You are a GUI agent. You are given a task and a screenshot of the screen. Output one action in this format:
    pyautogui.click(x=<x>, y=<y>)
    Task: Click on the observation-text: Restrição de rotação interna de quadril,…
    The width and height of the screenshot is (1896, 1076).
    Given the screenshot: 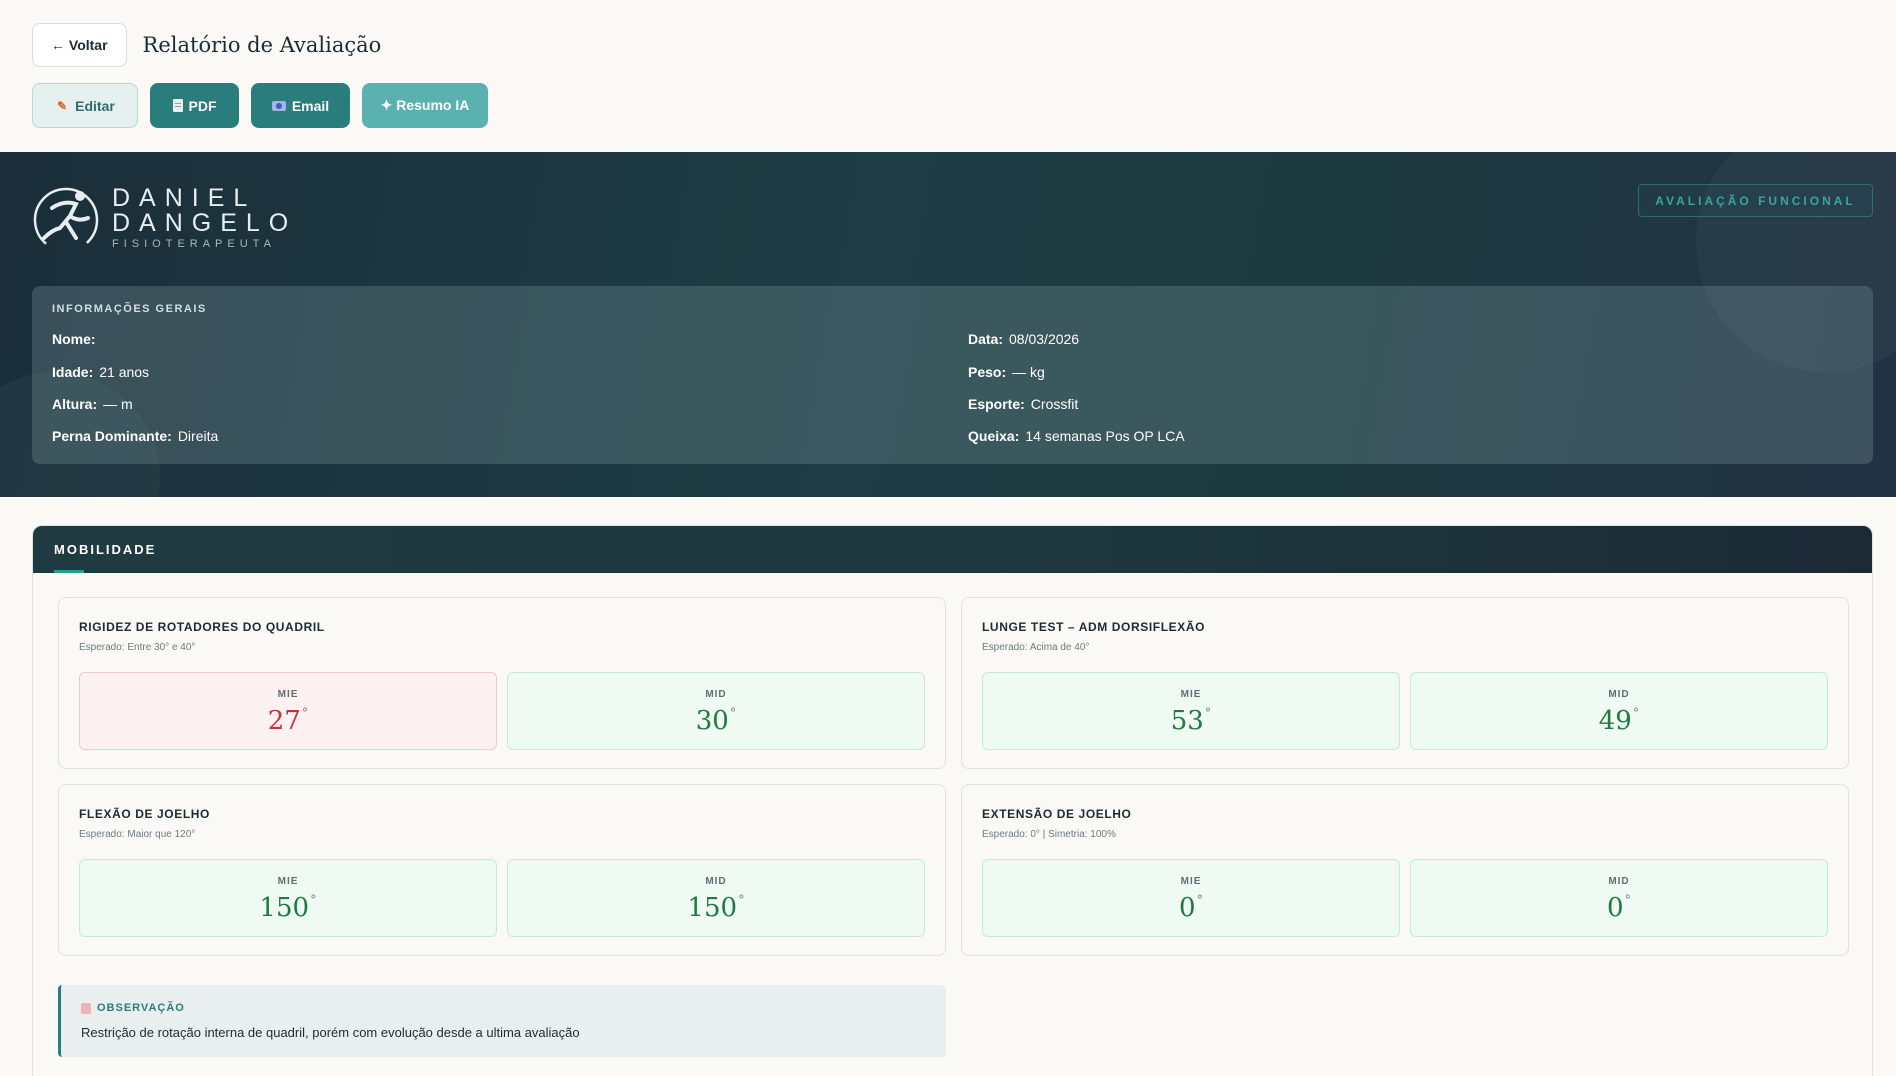 What is the action you would take?
    pyautogui.click(x=330, y=1032)
    